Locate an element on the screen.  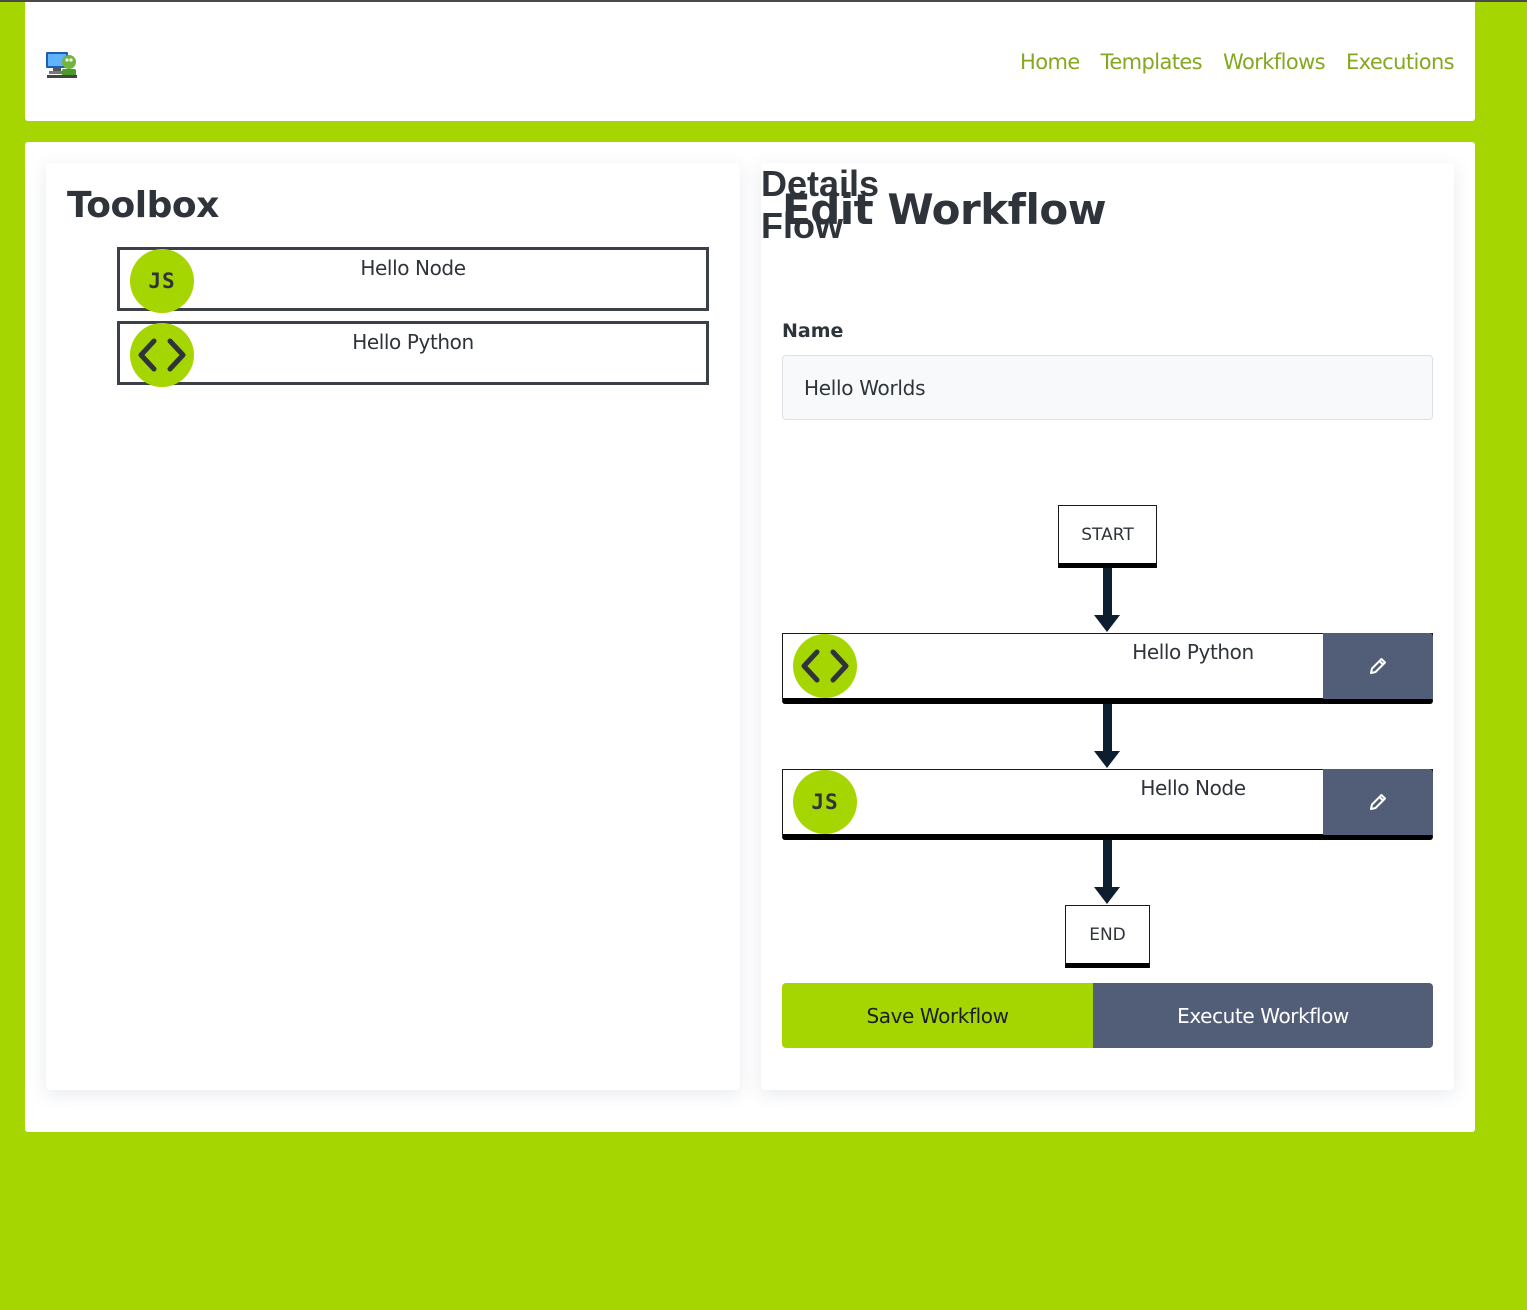
toolbox-item-hello-node: JS Hello Node is located at coordinates (413, 280).